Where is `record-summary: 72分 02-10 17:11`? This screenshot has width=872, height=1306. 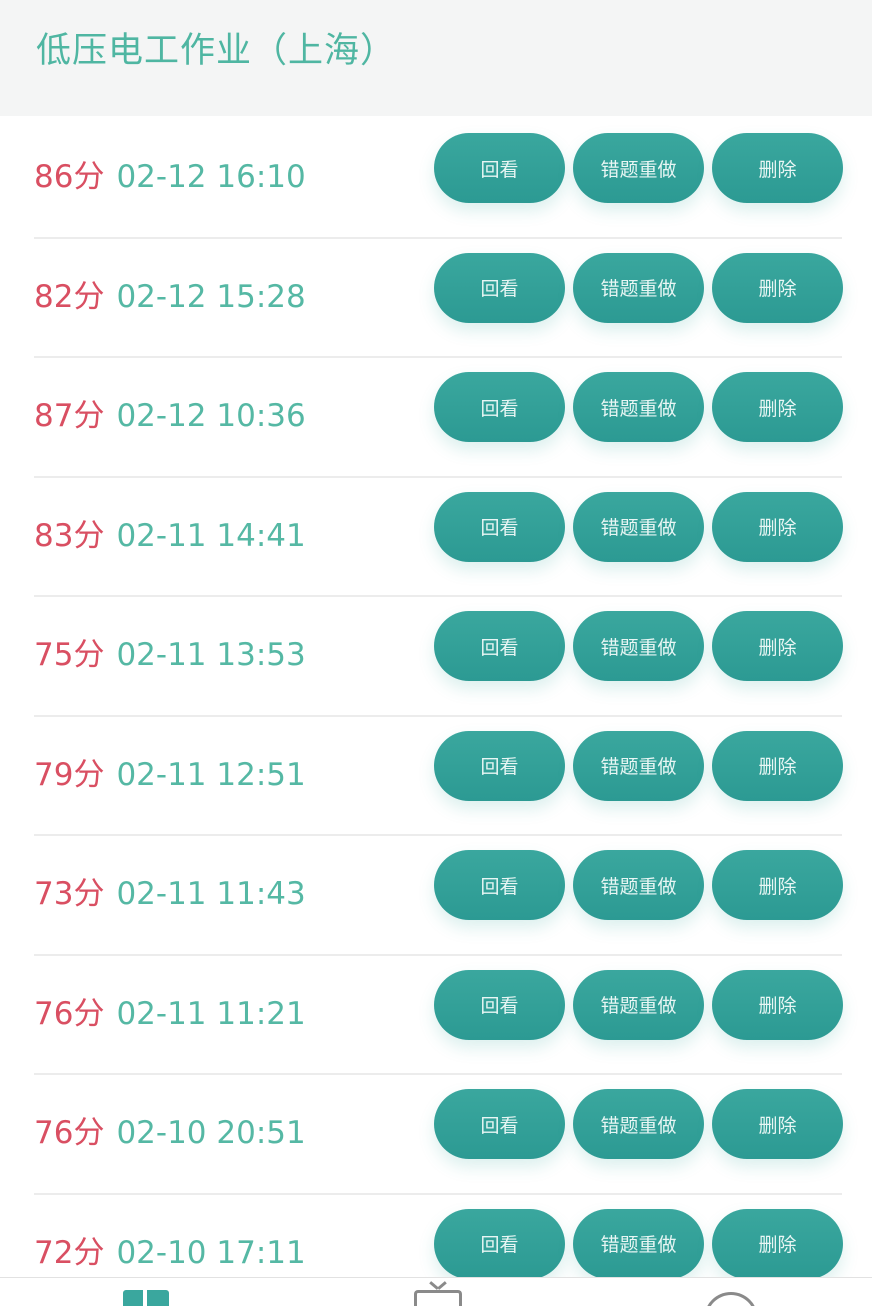
record-summary: 72分 02-10 17:11 is located at coordinates (170, 1253).